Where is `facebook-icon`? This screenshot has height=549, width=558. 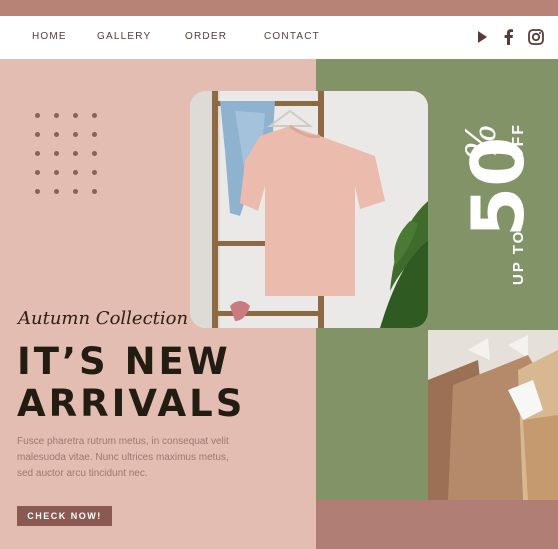 facebook-icon is located at coordinates (509, 37).